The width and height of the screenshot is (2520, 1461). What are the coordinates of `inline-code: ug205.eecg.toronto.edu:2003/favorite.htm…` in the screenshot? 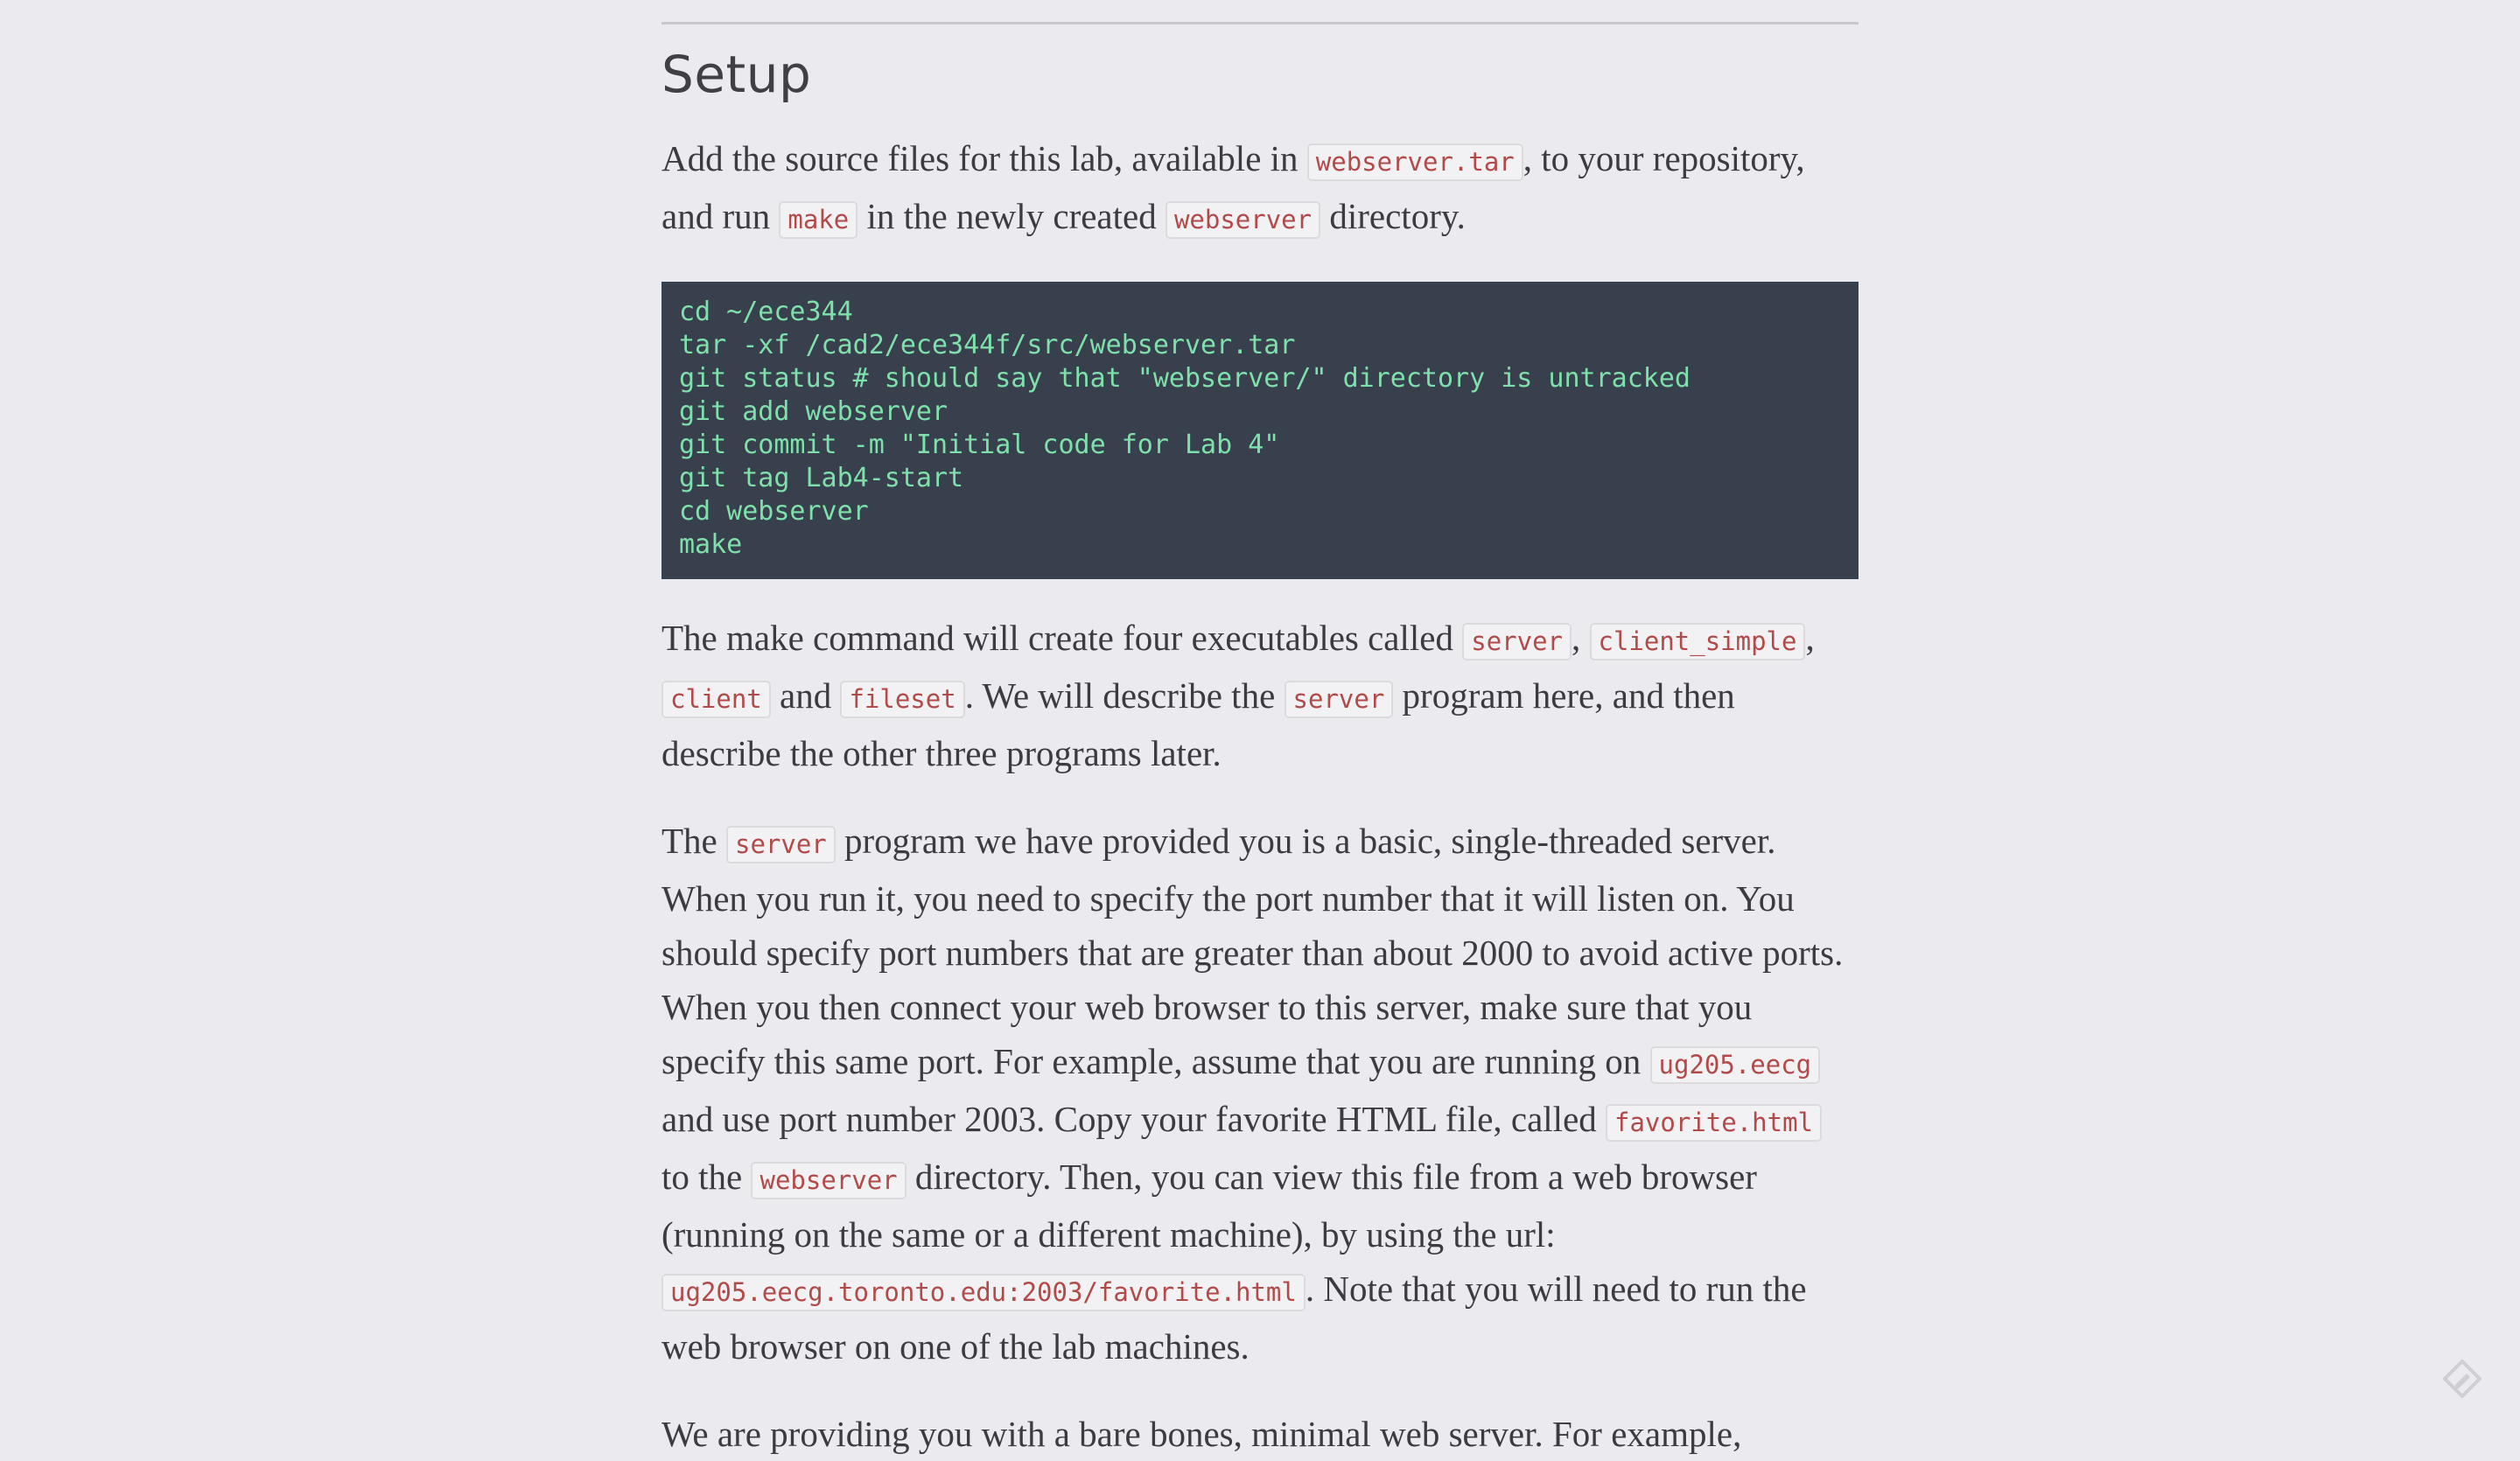 It's located at (984, 1292).